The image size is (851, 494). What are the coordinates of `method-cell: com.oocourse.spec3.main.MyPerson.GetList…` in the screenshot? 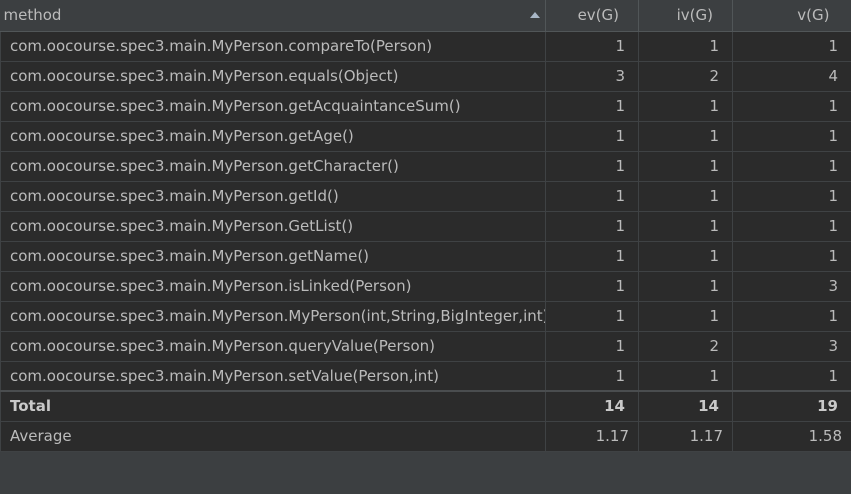 It's located at (273, 226).